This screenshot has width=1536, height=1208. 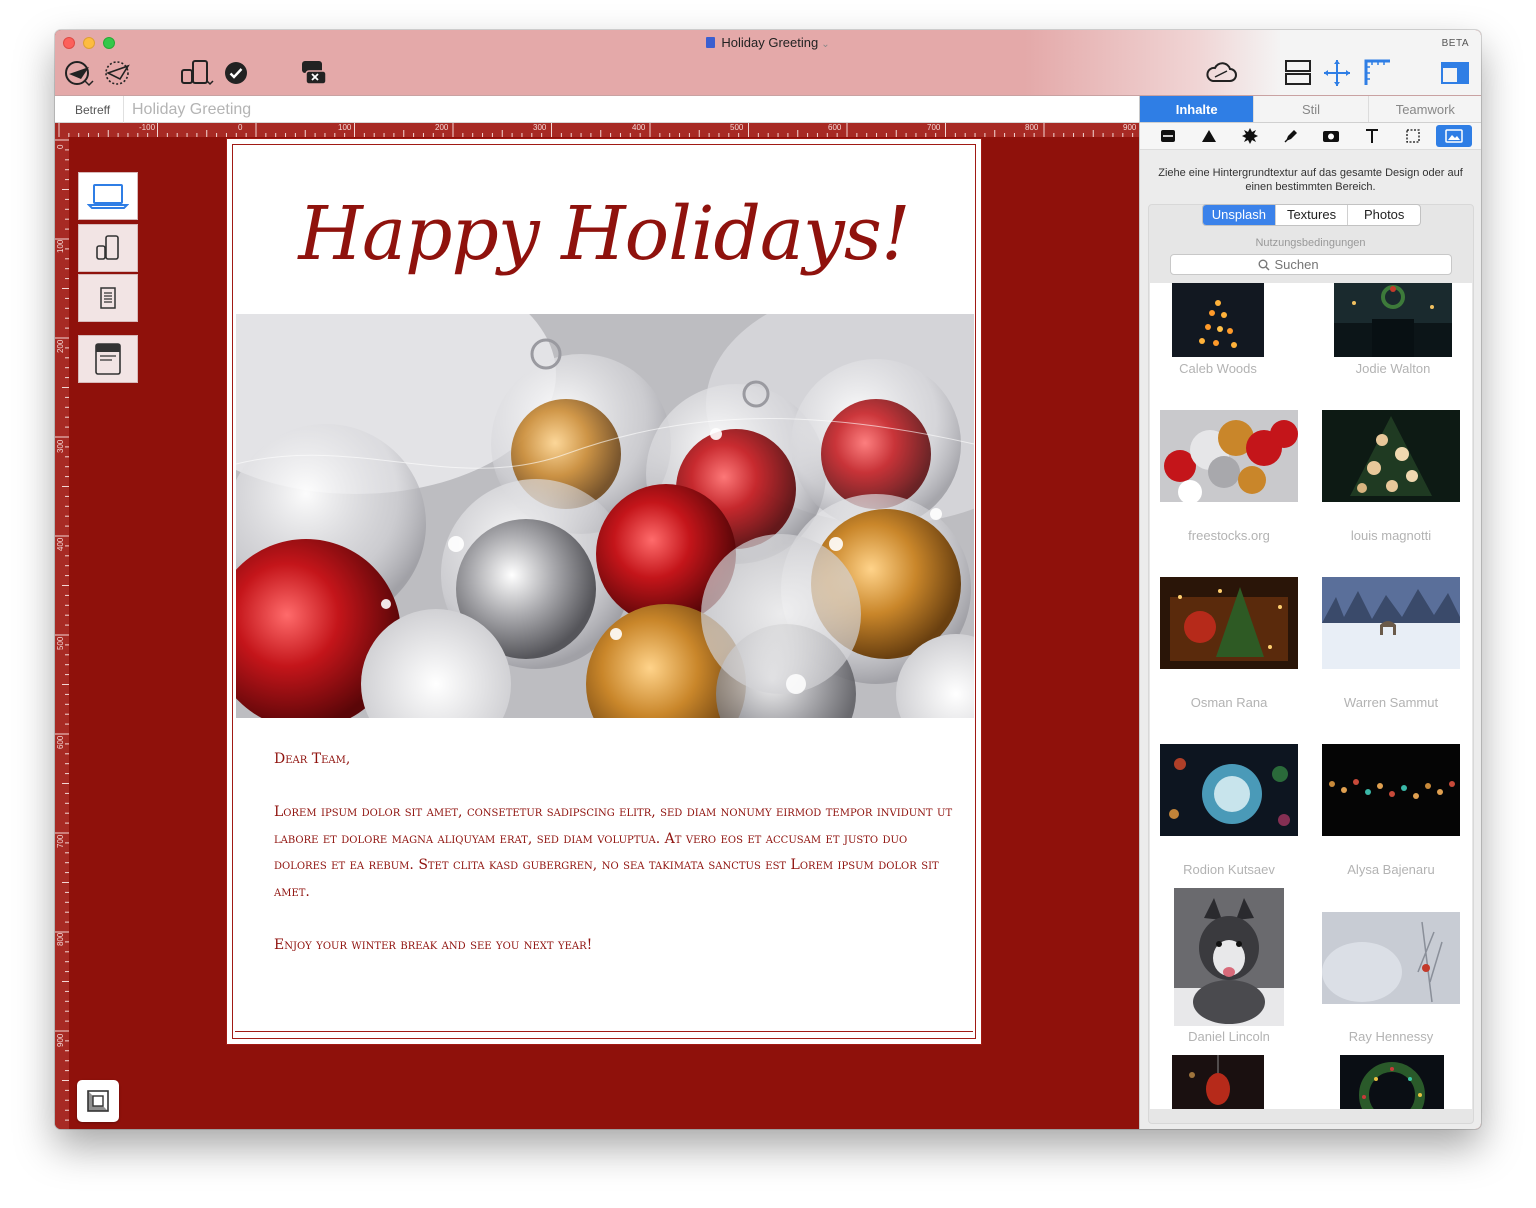 I want to click on device-preview-button, so click(x=197, y=73).